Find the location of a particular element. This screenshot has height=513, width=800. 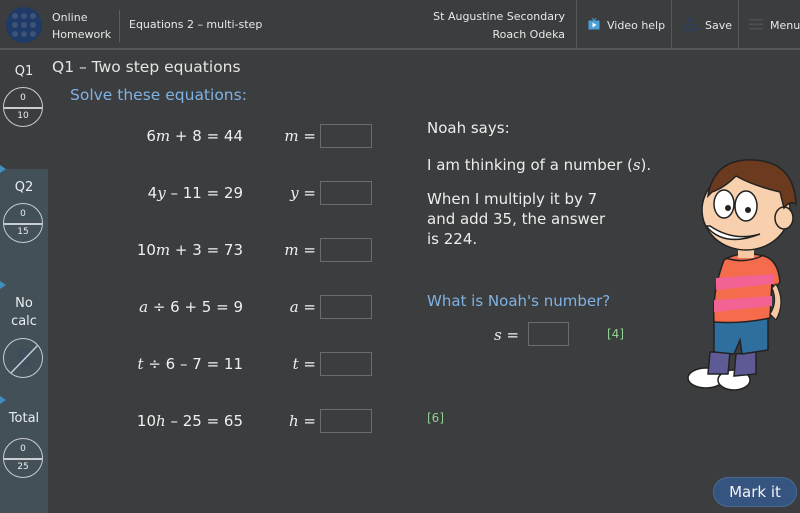

answer-var: s is located at coordinates (498, 335).